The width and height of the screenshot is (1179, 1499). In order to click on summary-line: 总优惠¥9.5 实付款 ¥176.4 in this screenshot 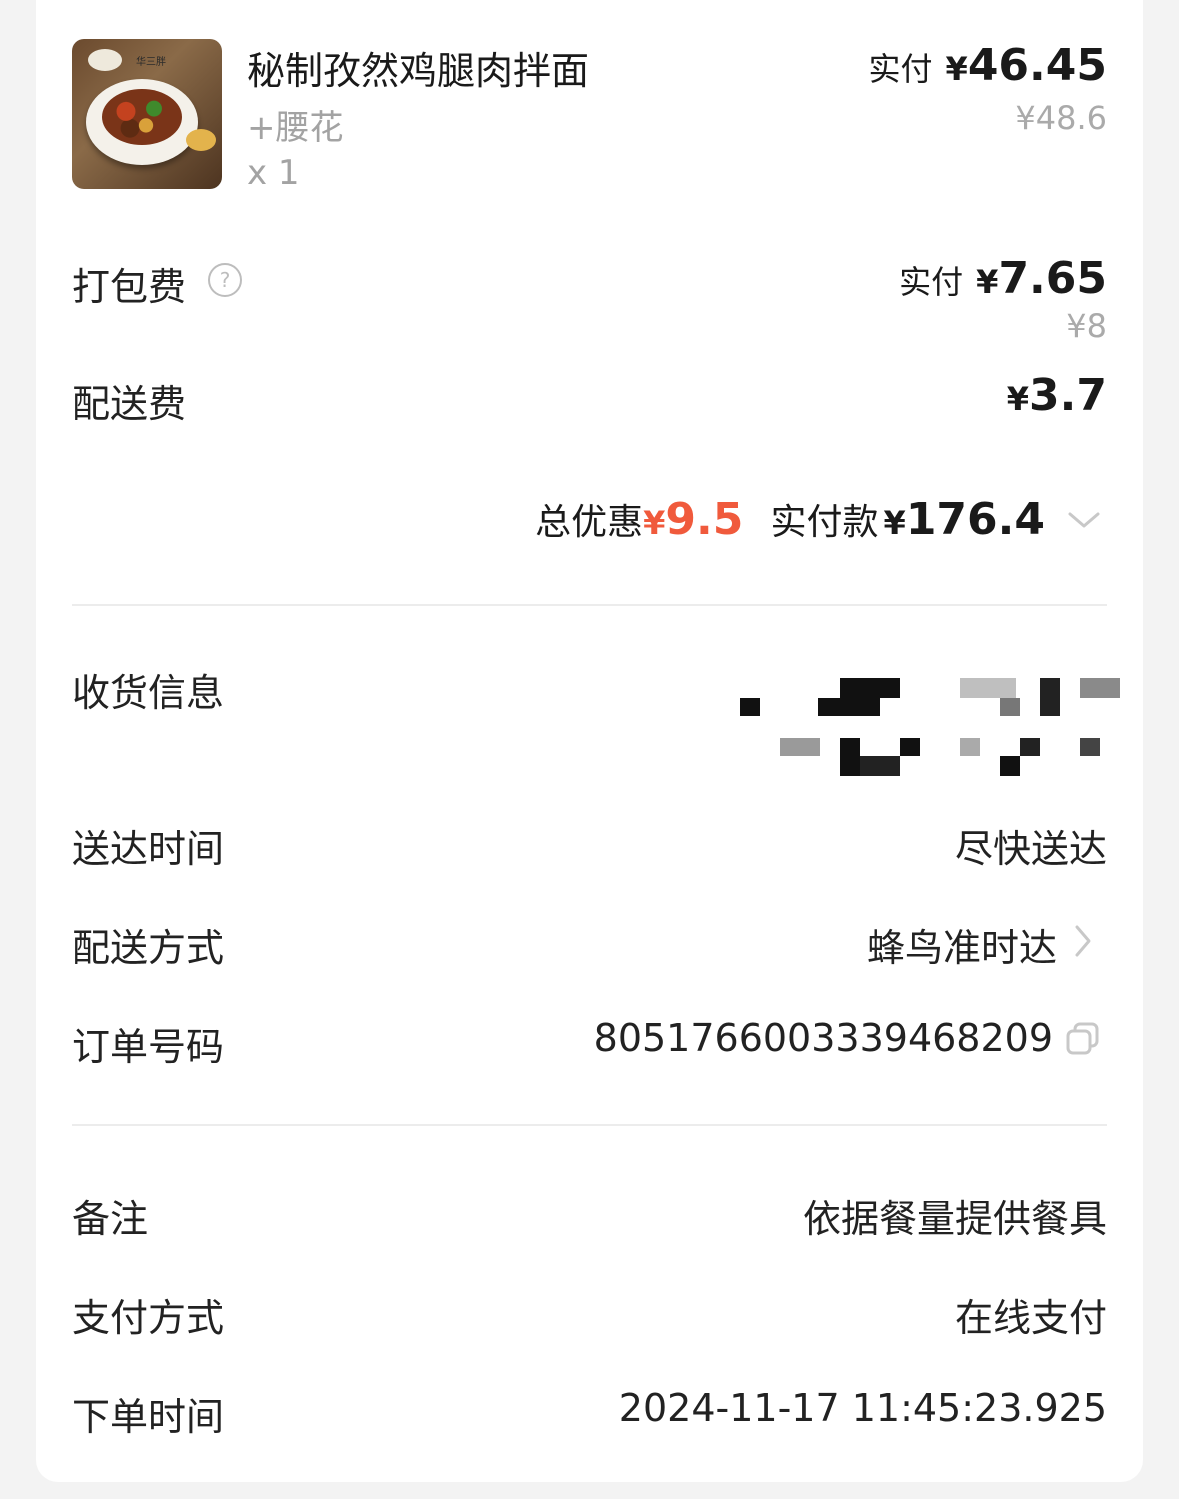, I will do `click(790, 519)`.